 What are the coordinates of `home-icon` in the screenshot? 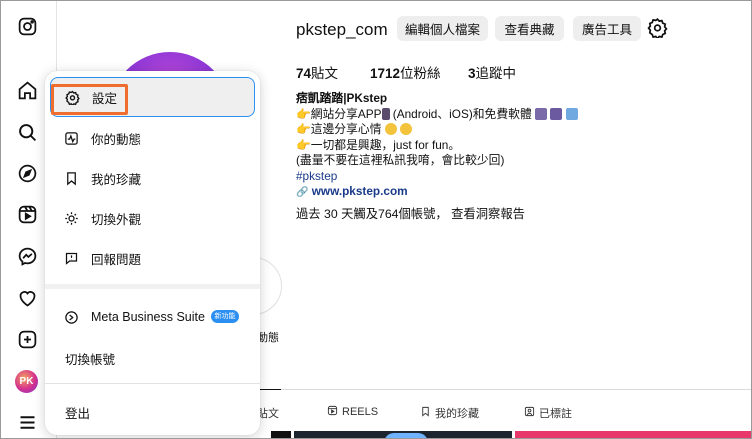 It's located at (27, 90).